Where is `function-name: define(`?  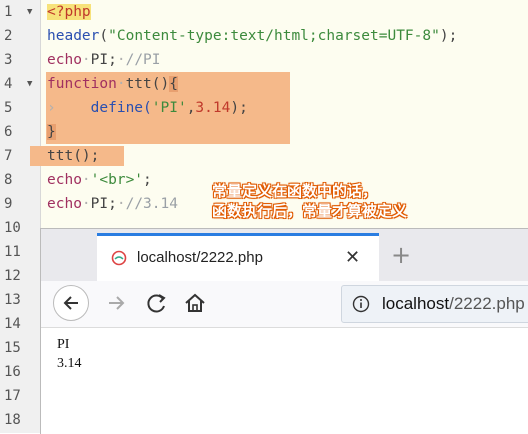
function-name: define( is located at coordinates (121, 108).